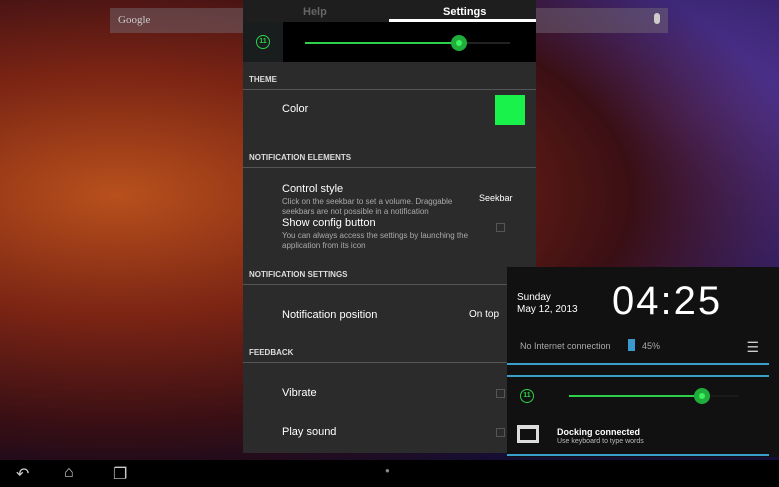  I want to click on clock: 04:25, so click(667, 301).